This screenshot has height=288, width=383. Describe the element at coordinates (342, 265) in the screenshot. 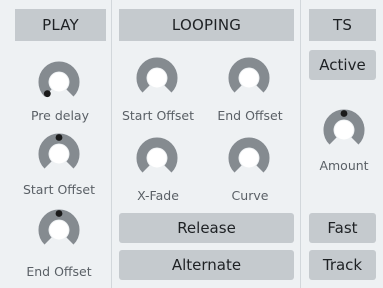

I see `track-button: Track` at that location.